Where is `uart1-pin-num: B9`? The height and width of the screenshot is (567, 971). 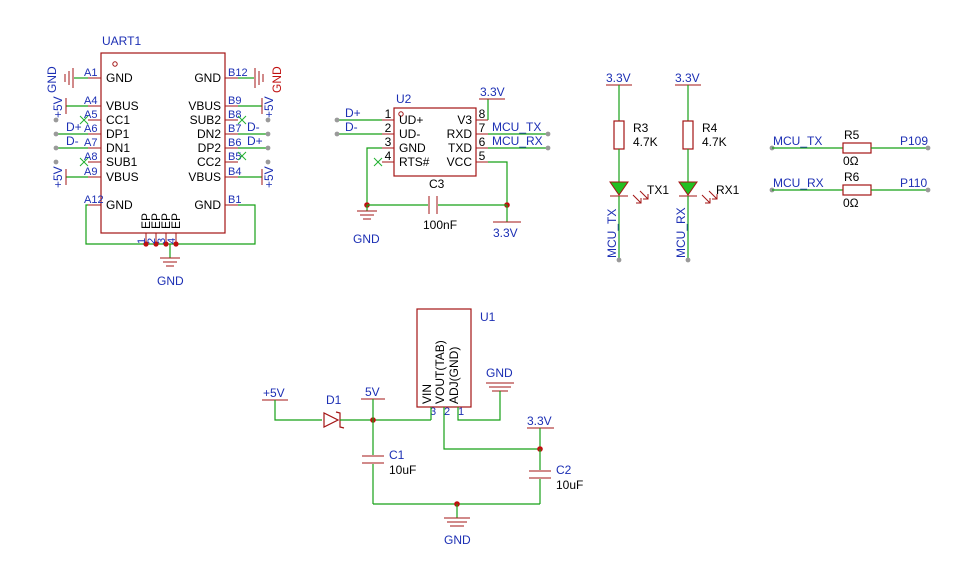
uart1-pin-num: B9 is located at coordinates (234, 101).